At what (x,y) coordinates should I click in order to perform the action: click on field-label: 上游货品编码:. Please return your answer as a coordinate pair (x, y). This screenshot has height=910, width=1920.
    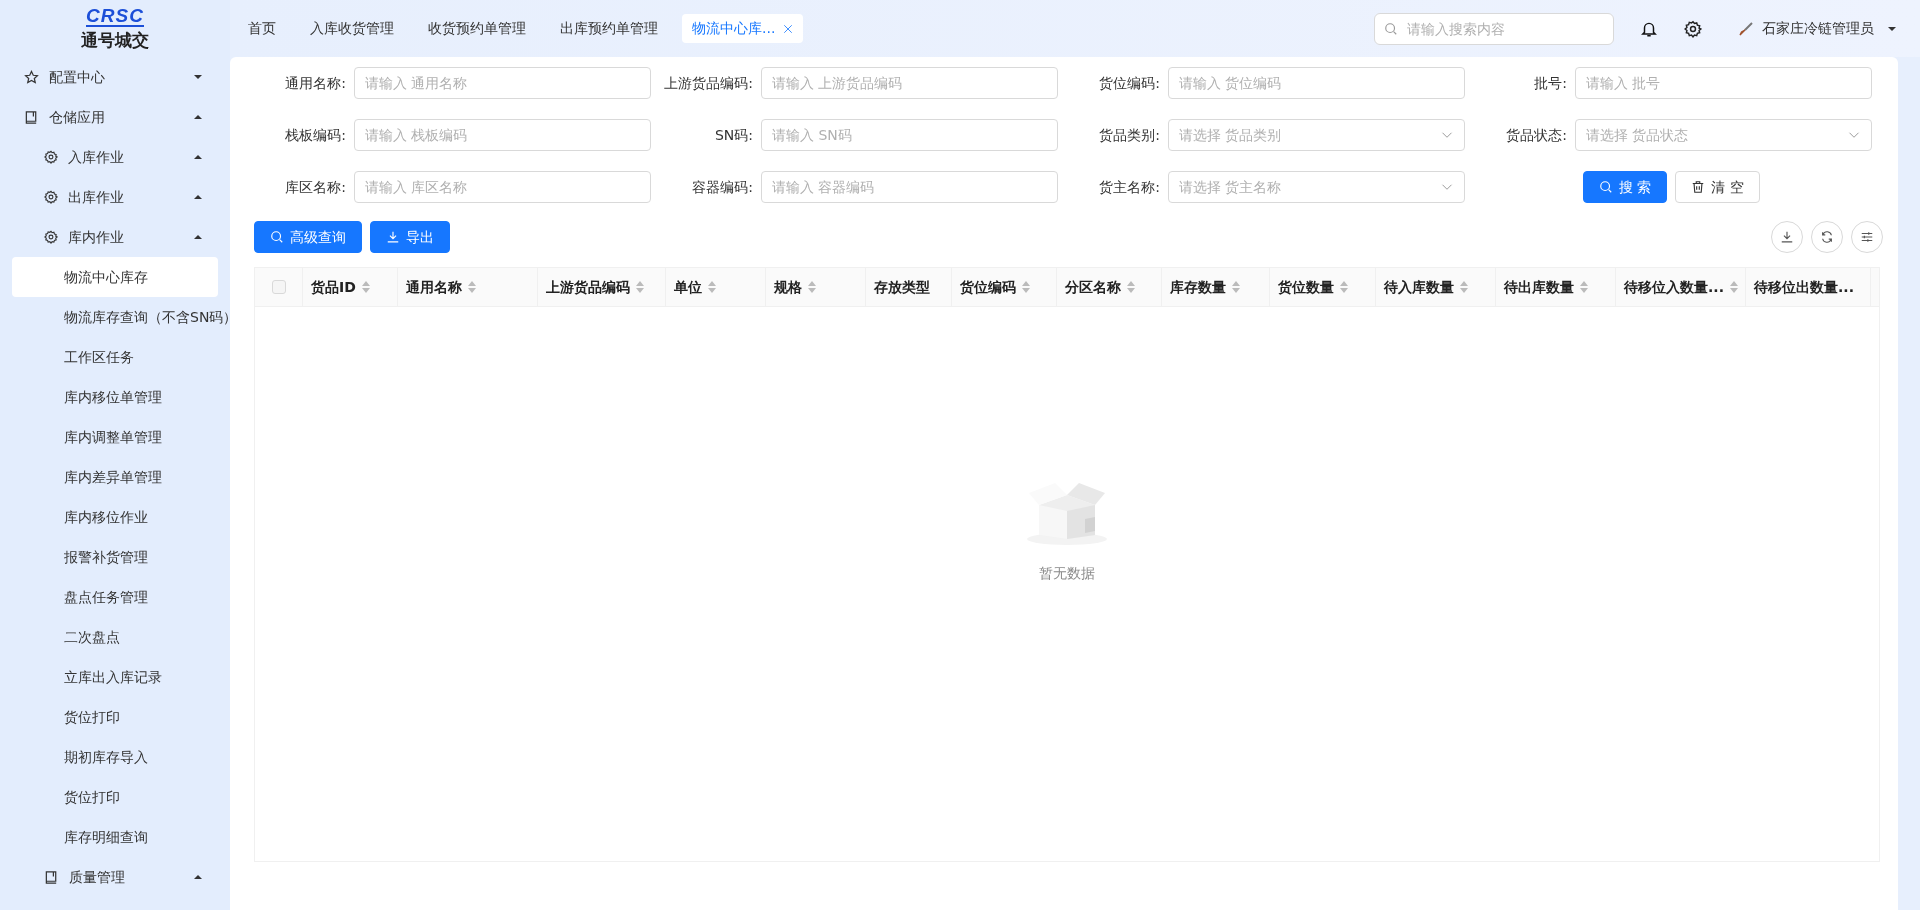
    Looking at the image, I should click on (708, 83).